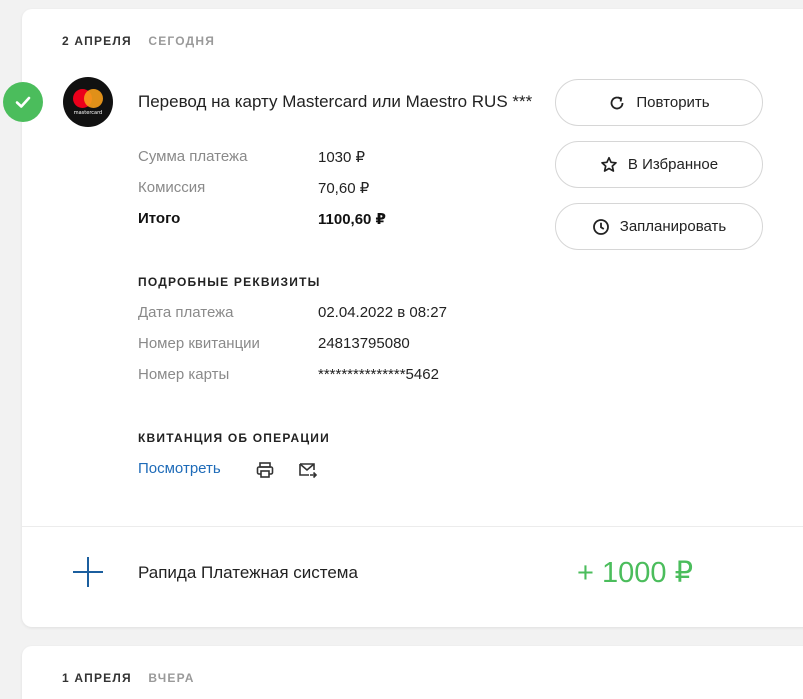 This screenshot has width=803, height=699. What do you see at coordinates (248, 573) in the screenshot?
I see `operation2-title: Рапида Платежная система` at bounding box center [248, 573].